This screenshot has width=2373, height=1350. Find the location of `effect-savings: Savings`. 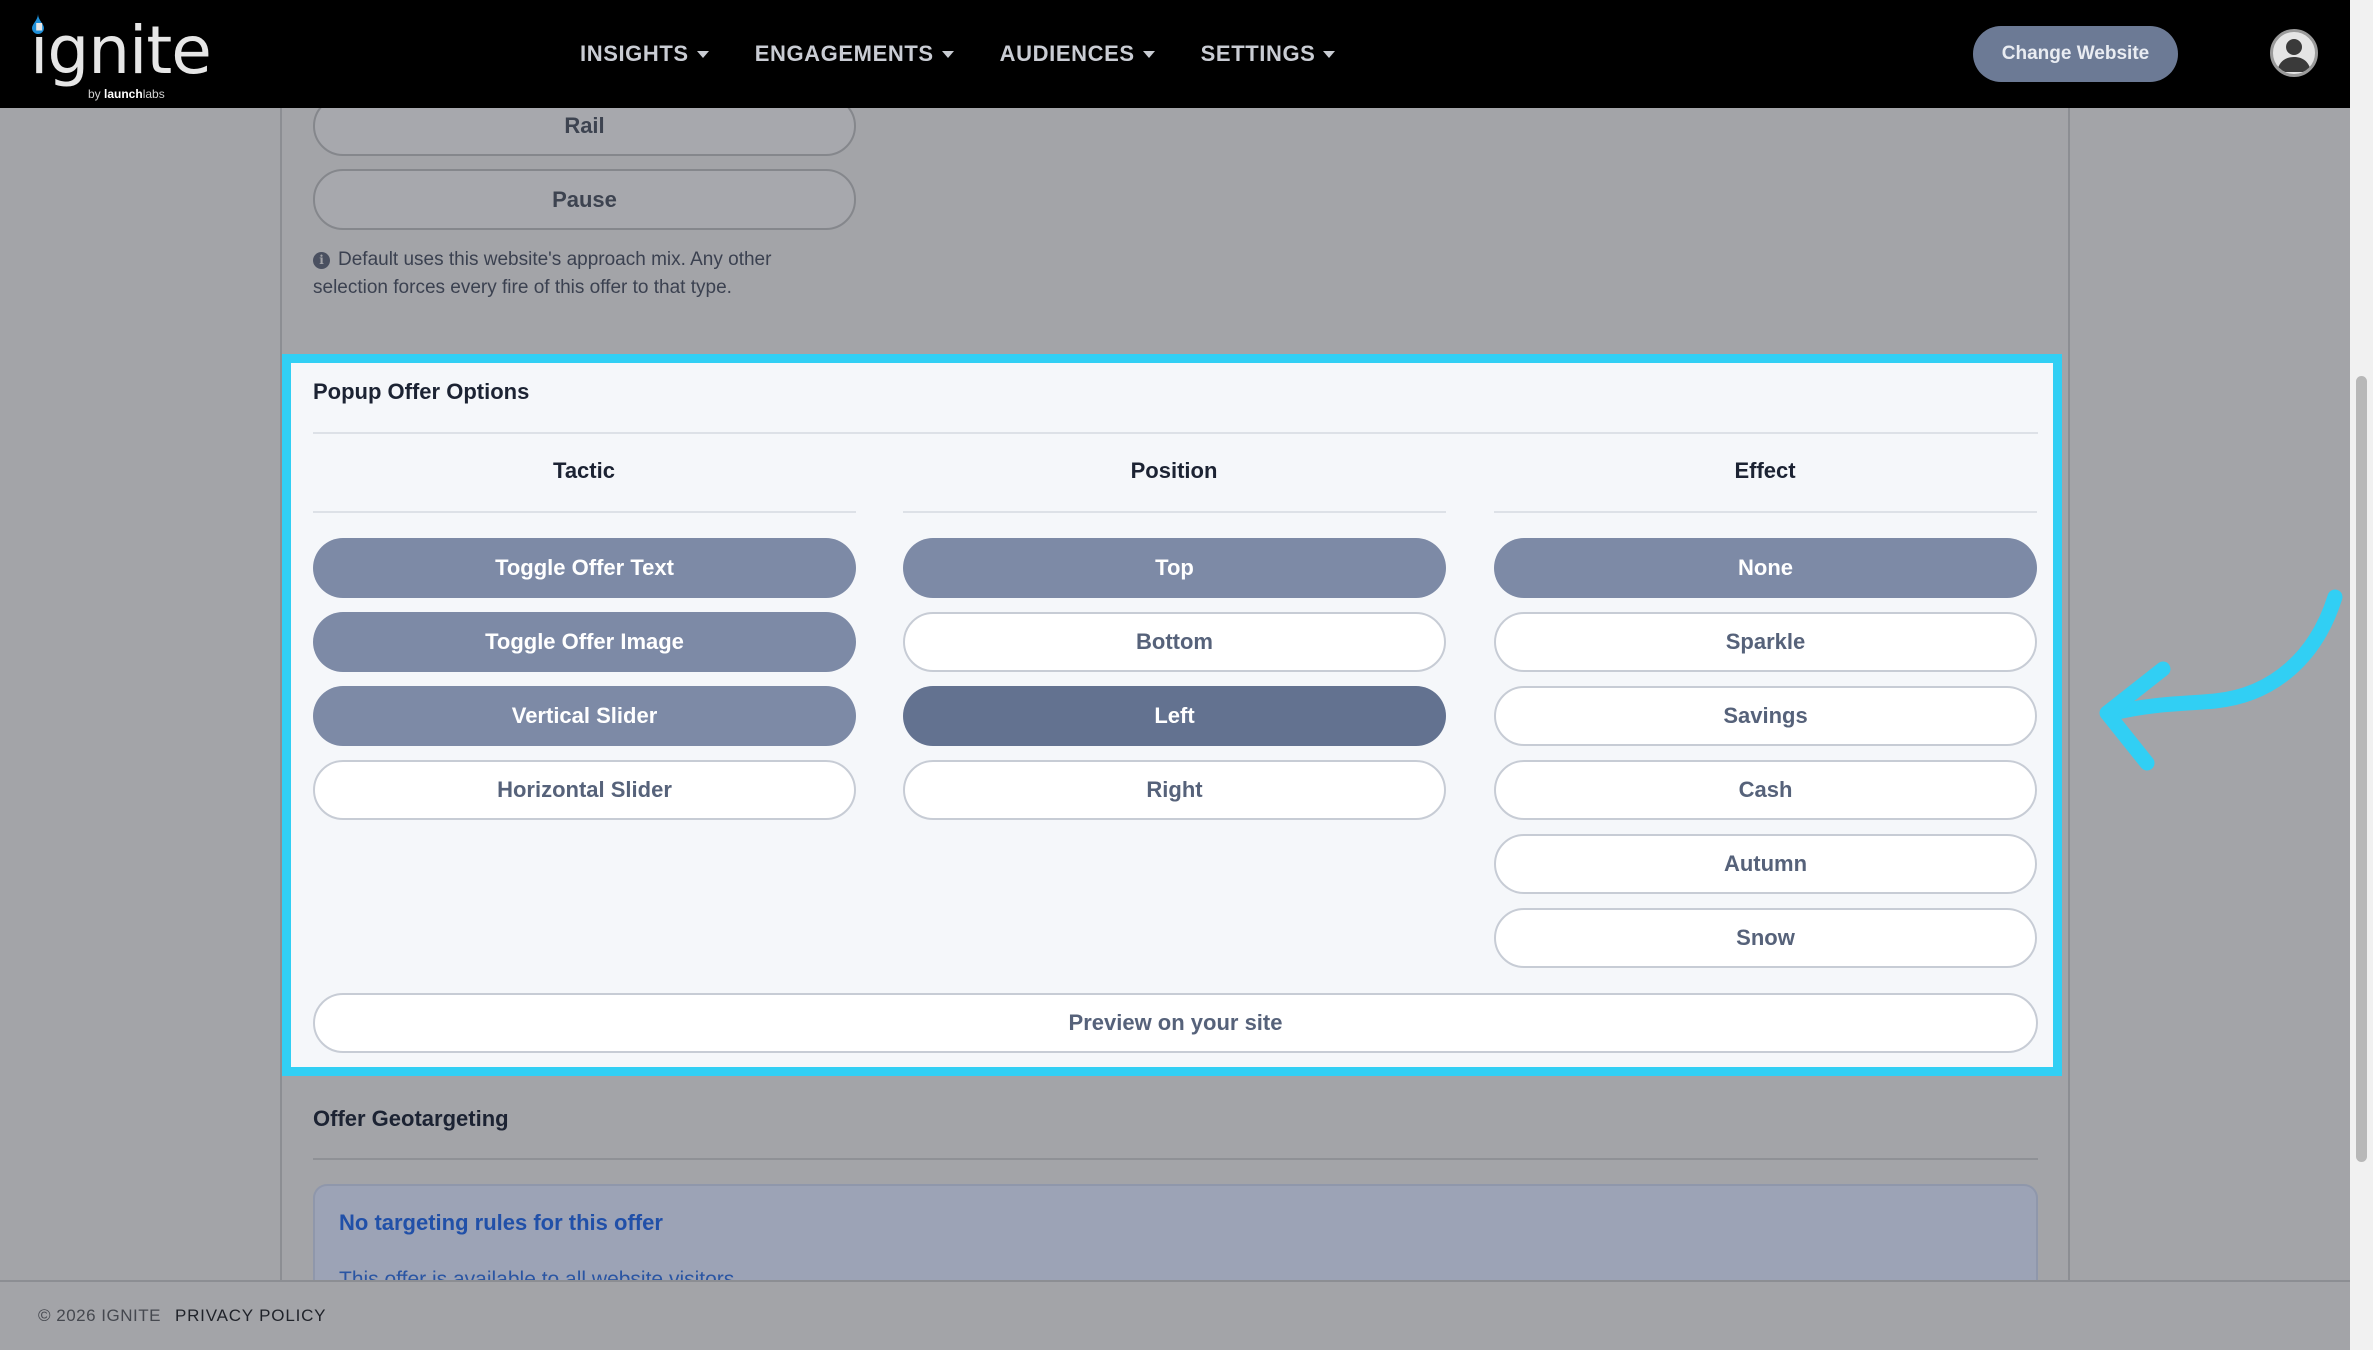

effect-savings: Savings is located at coordinates (1765, 716).